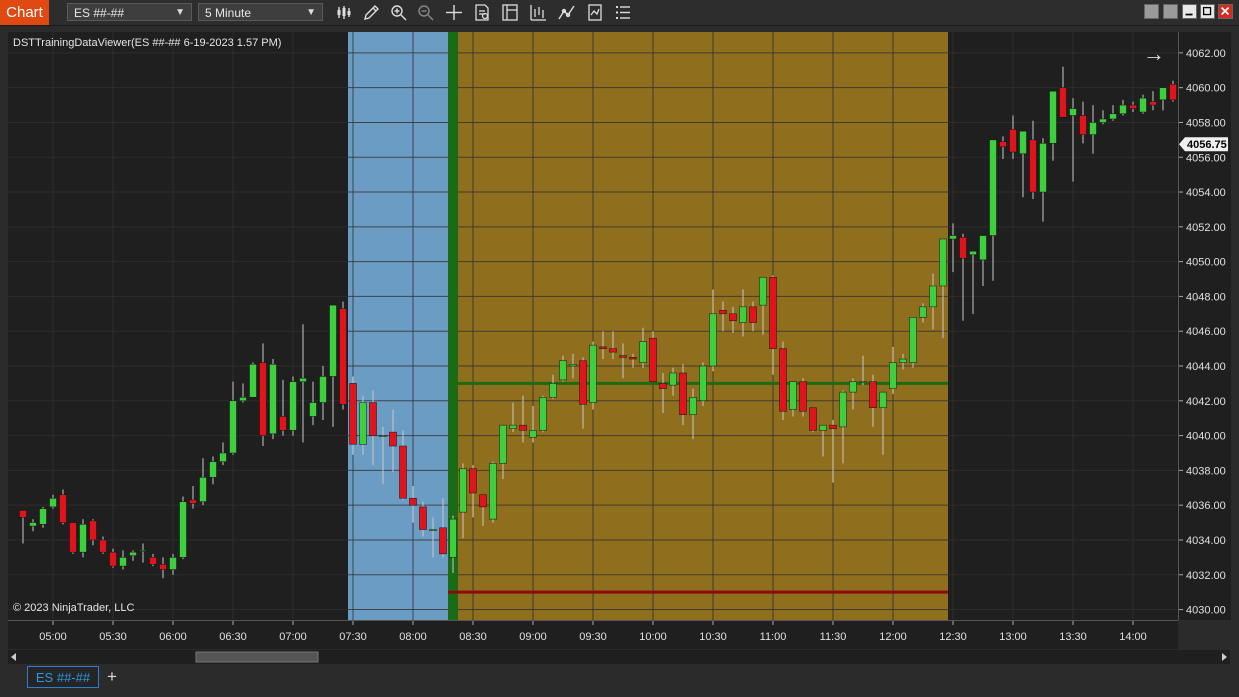 This screenshot has height=697, width=1239. Describe the element at coordinates (228, 13) in the screenshot. I see `interval-value: 5 Minute` at that location.